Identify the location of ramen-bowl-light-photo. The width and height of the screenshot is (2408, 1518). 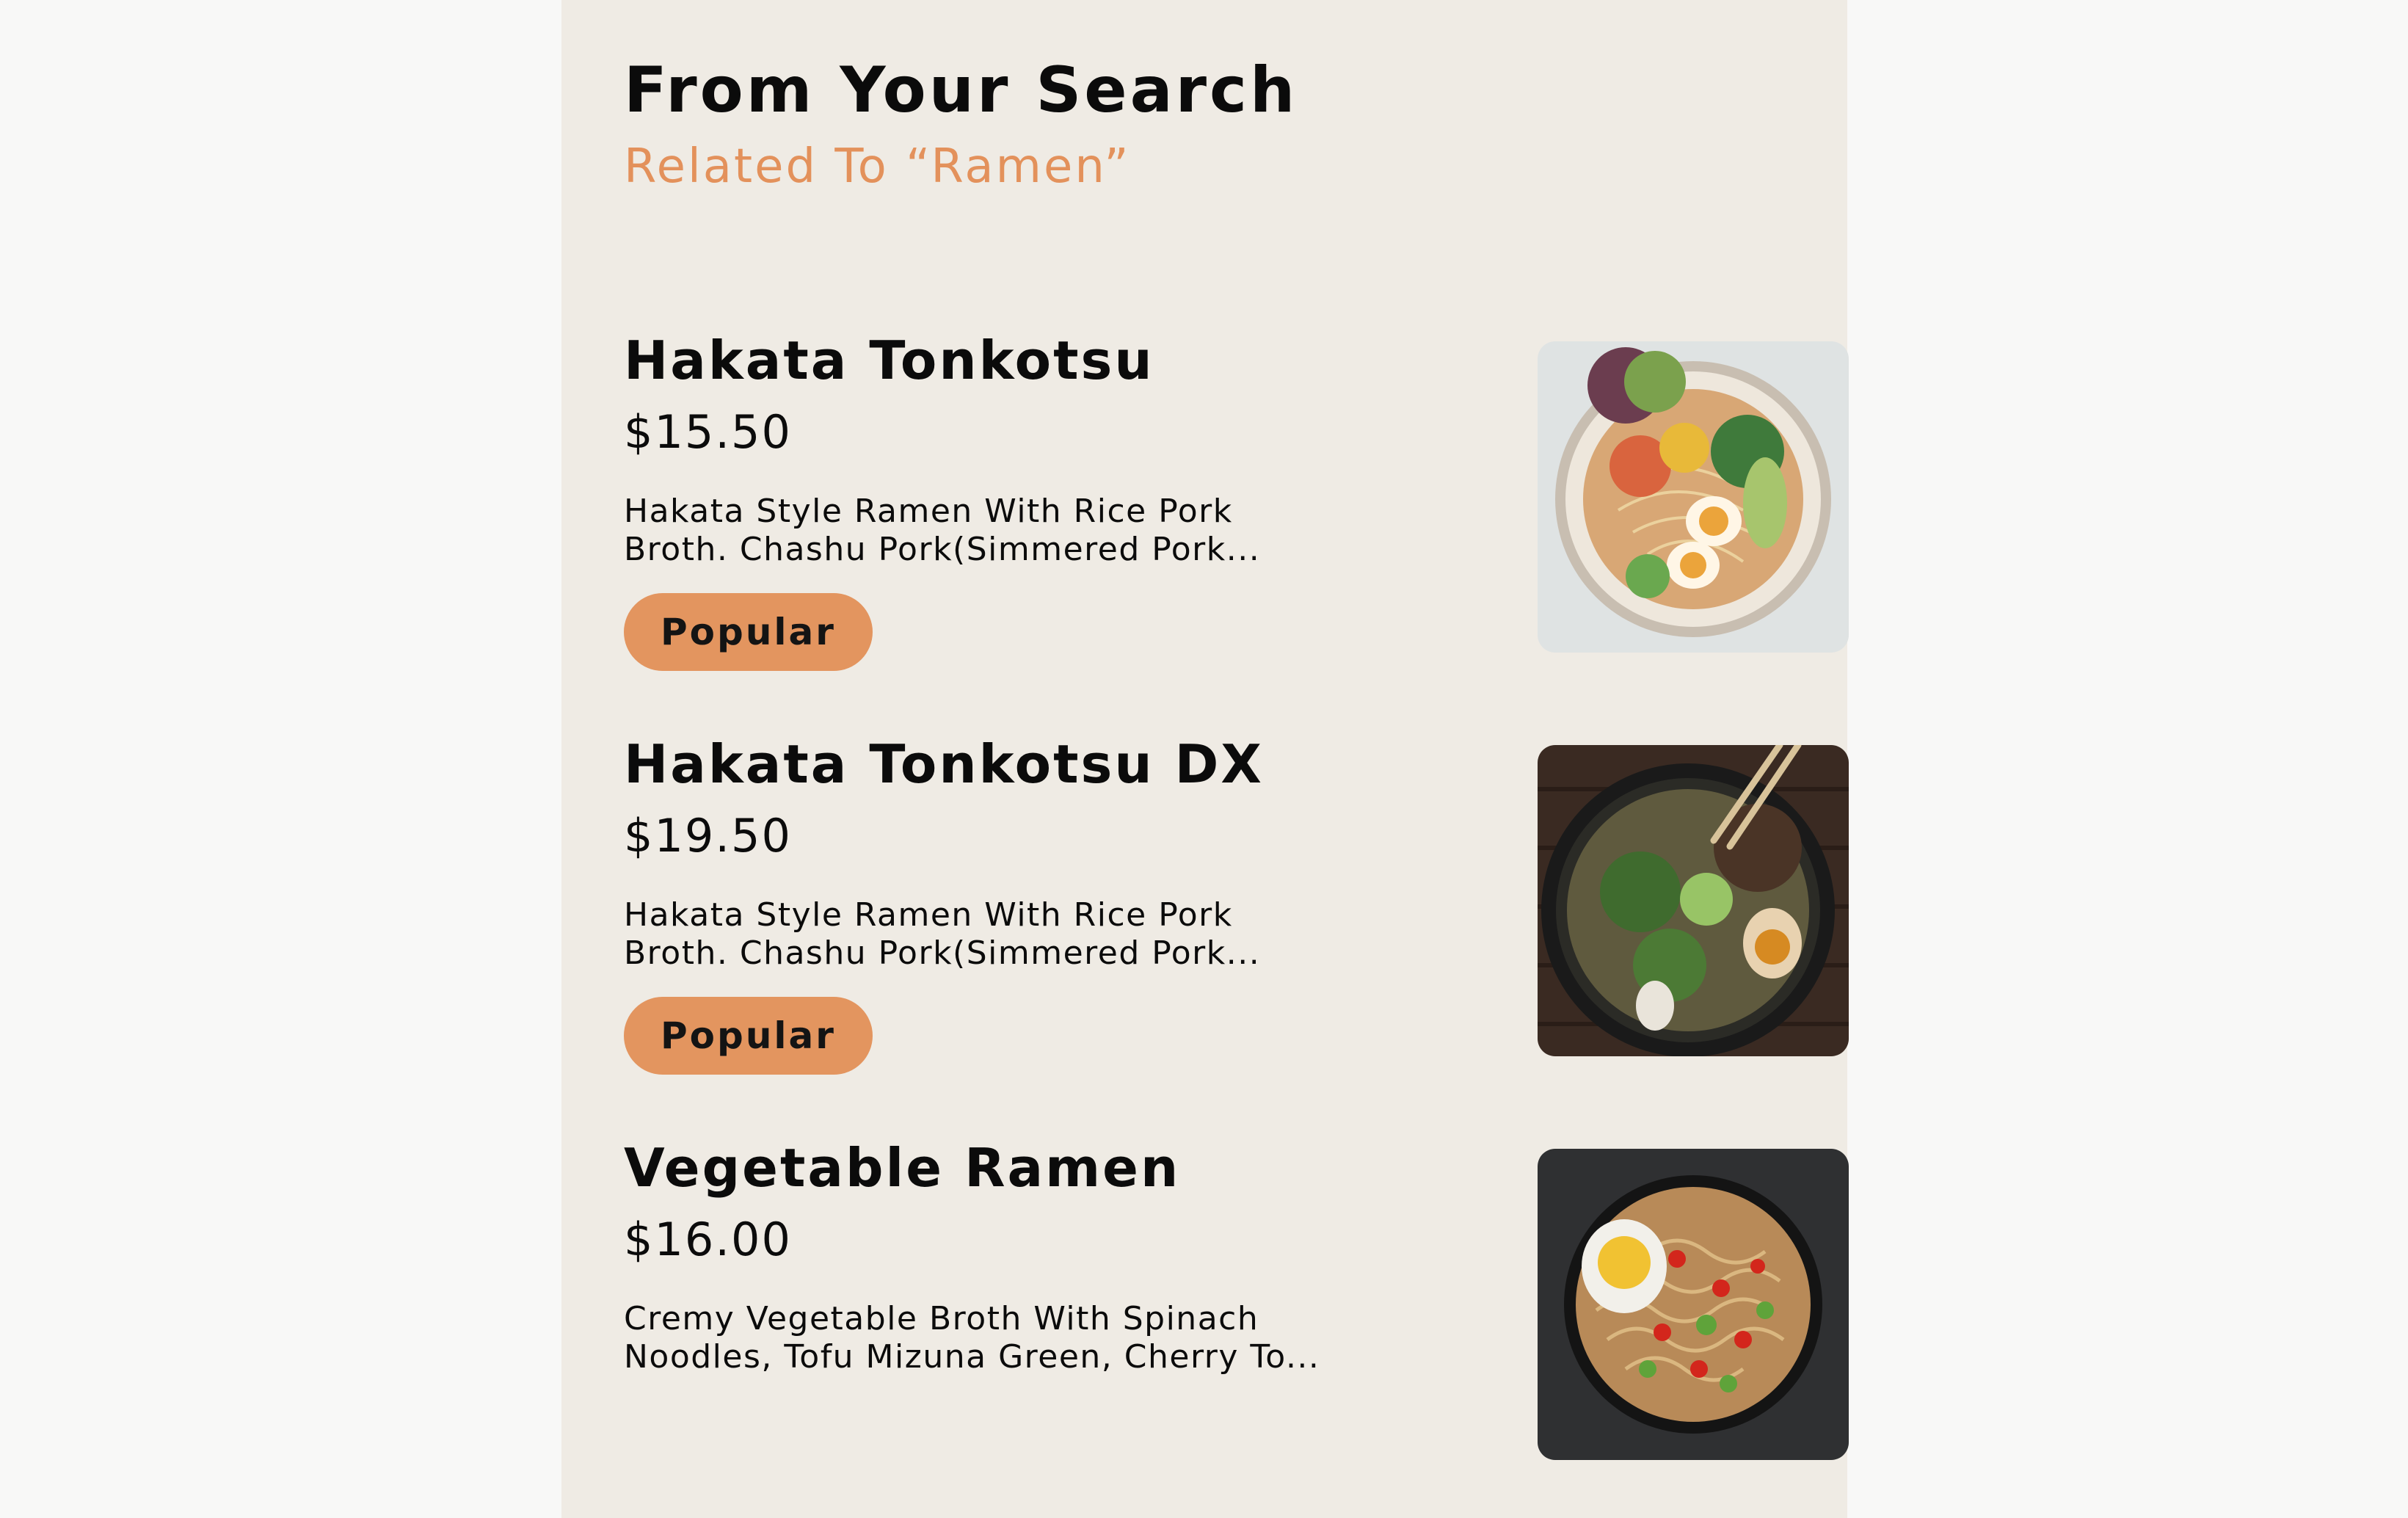
(1693, 497).